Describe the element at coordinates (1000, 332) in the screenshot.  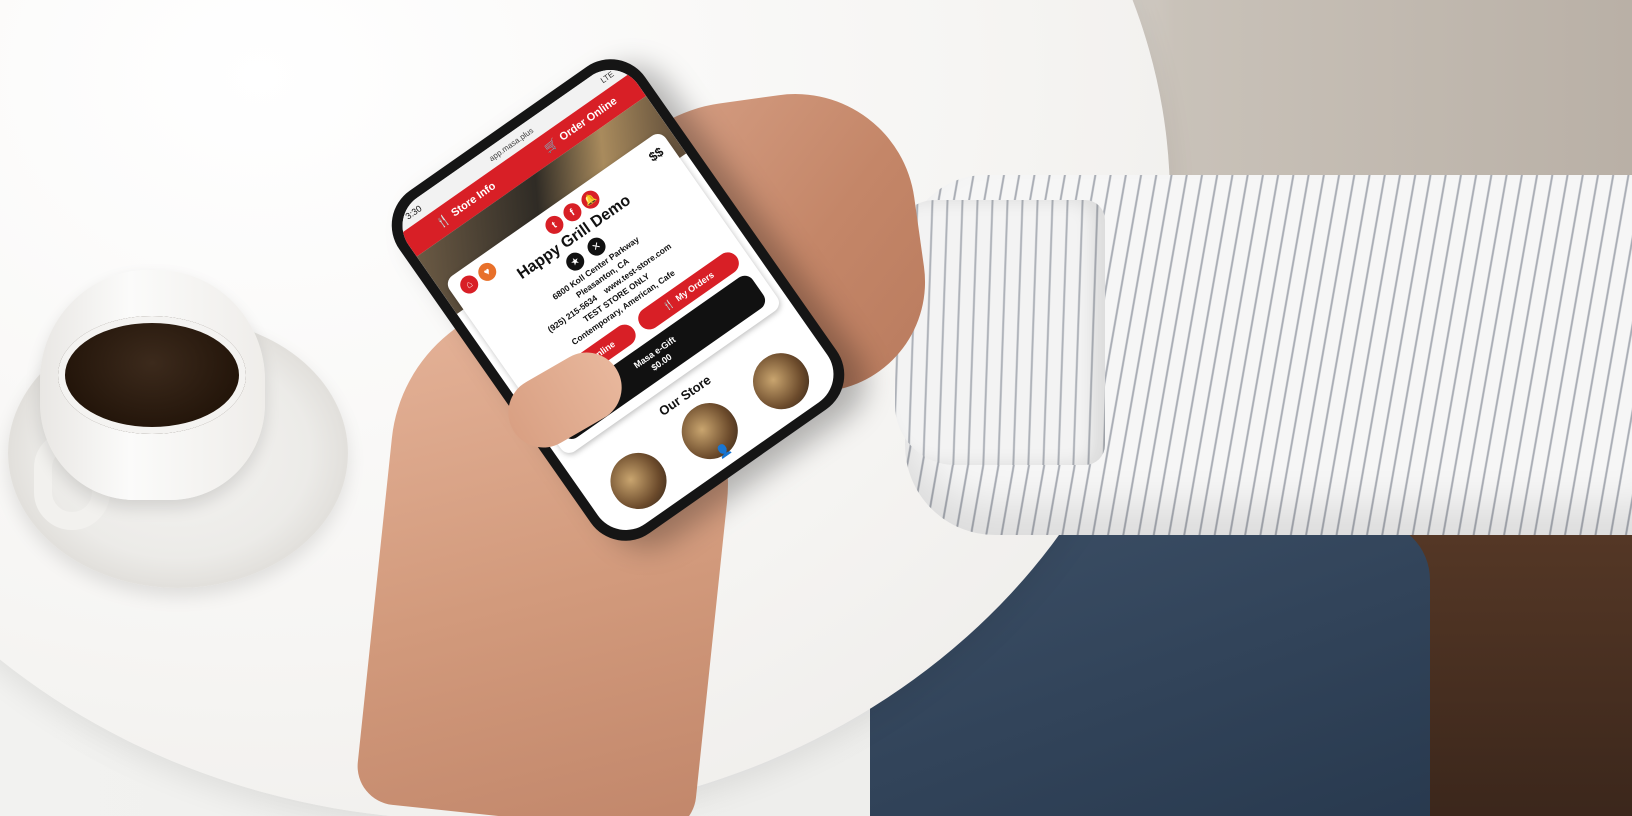
I see `shirt-cuff` at that location.